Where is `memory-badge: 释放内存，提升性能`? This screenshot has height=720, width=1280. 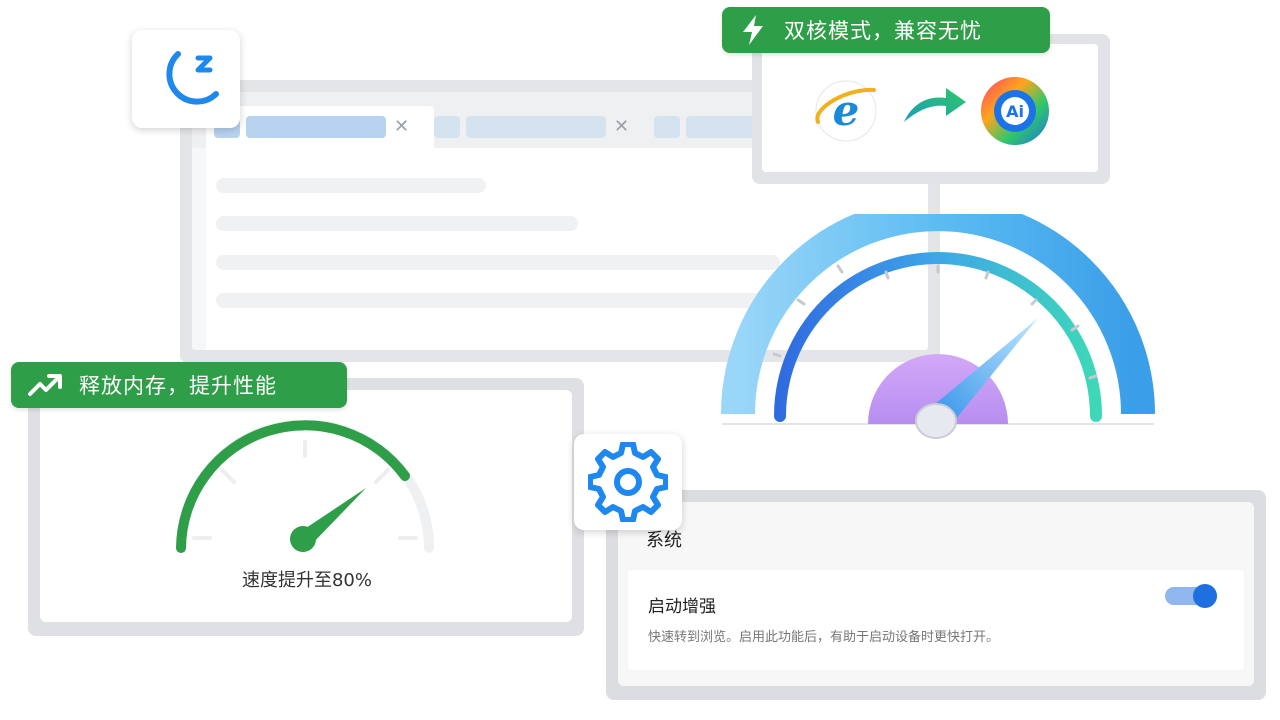
memory-badge: 释放内存，提升性能 is located at coordinates (179, 385).